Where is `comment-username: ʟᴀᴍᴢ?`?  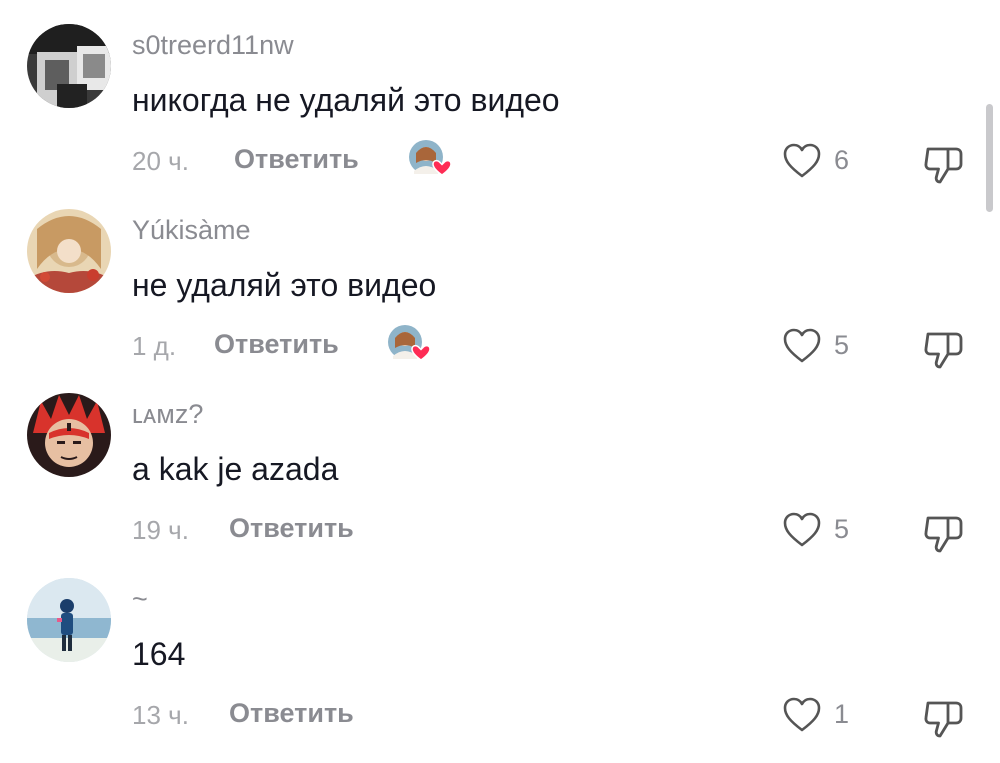
comment-username: ʟᴀᴍᴢ? is located at coordinates (167, 414).